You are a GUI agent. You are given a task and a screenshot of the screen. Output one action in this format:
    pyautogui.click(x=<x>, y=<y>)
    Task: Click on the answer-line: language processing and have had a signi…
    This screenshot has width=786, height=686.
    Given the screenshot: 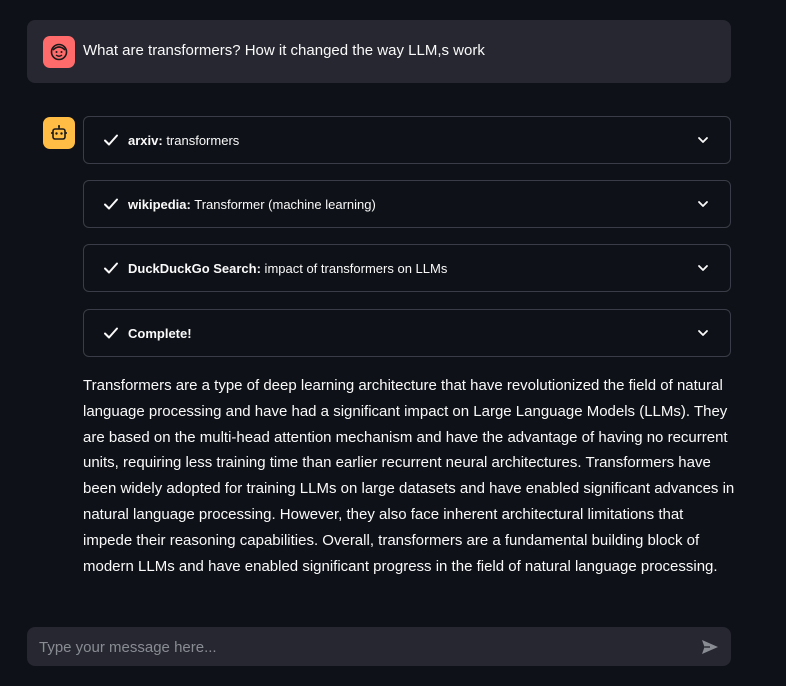 What is the action you would take?
    pyautogui.click(x=405, y=411)
    